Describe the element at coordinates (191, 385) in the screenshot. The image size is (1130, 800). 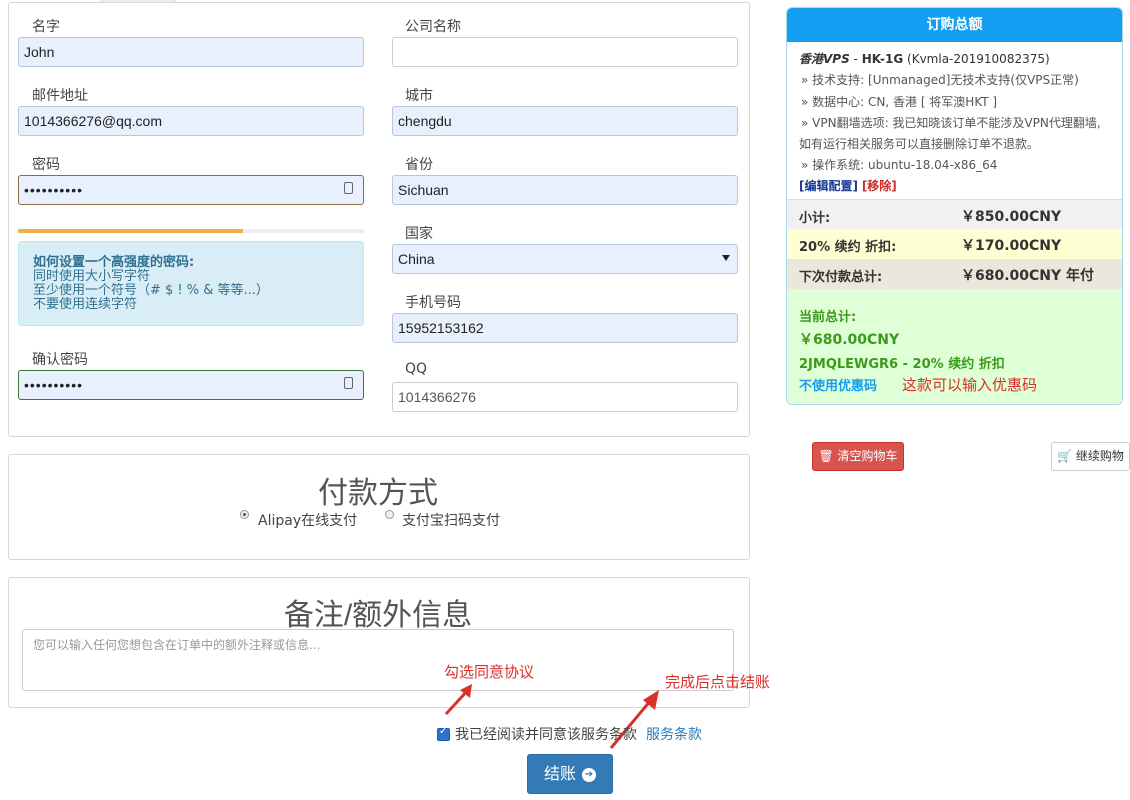
I see `confirm-password-field: ••••••••••` at that location.